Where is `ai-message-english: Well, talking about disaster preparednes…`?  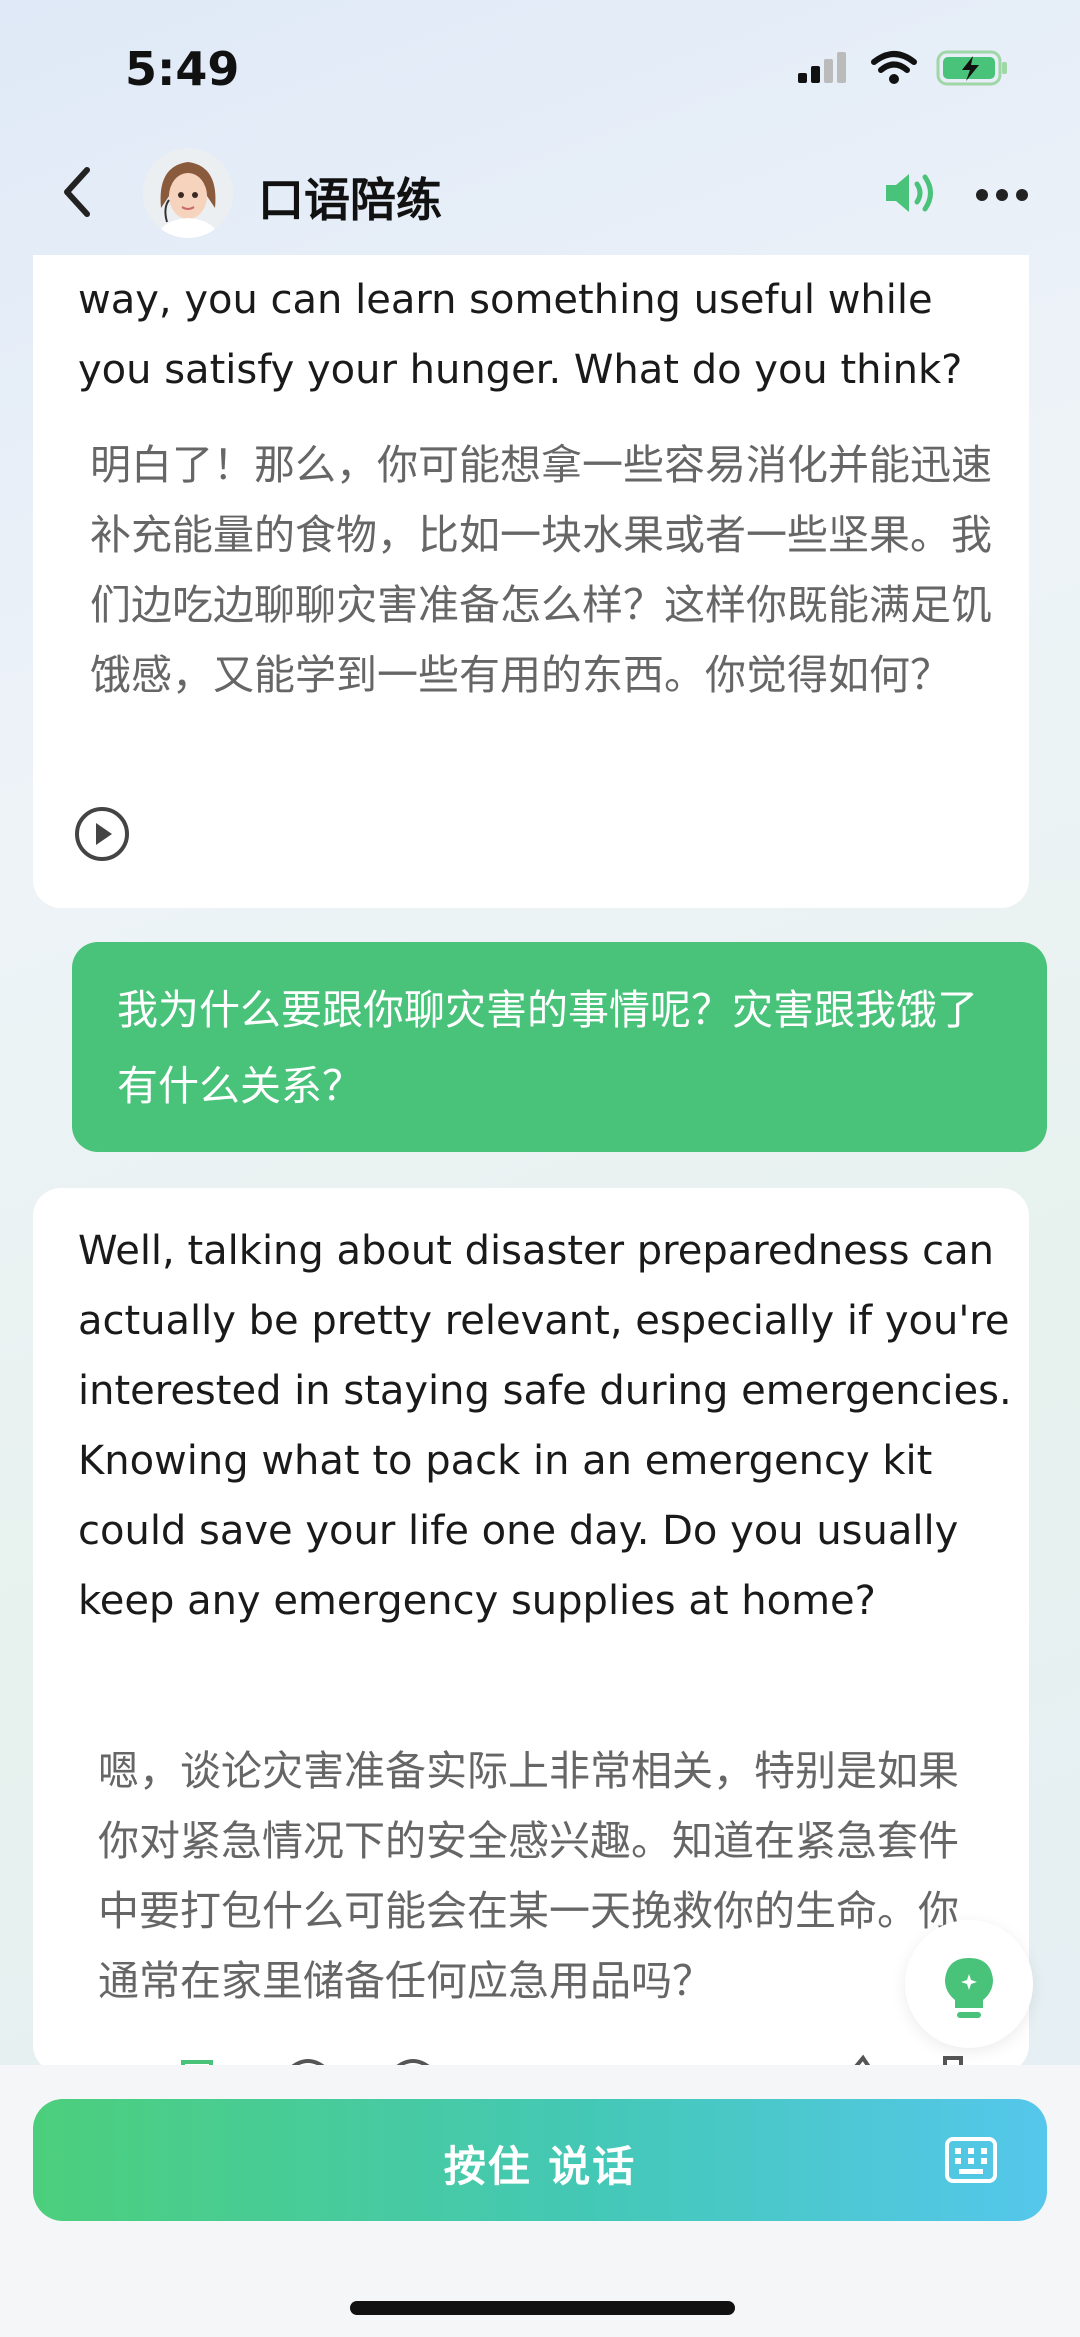 ai-message-english: Well, talking about disaster preparednes… is located at coordinates (545, 1426).